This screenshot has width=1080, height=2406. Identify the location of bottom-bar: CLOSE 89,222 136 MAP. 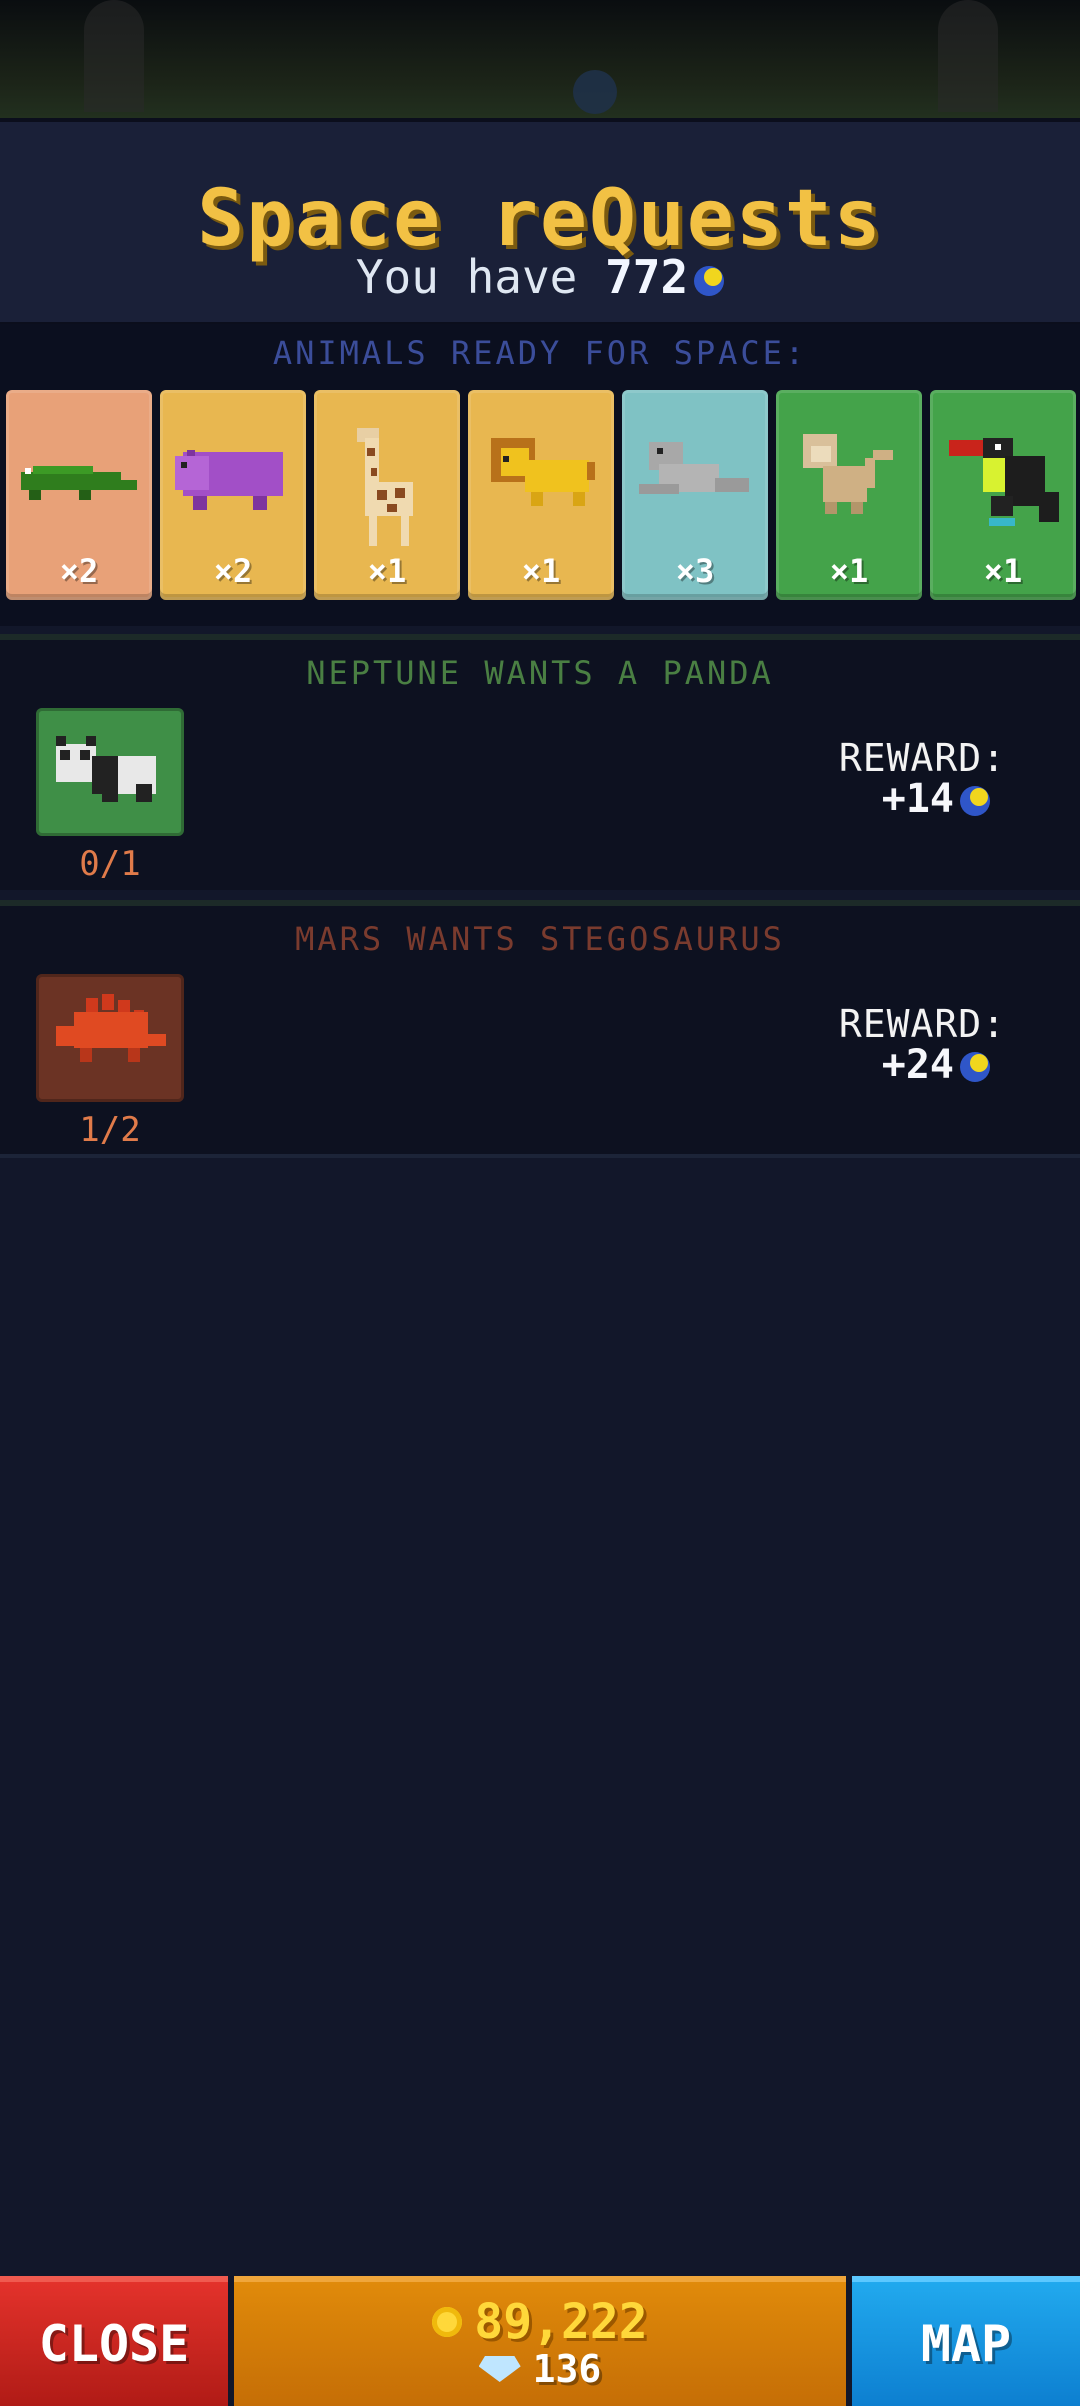
(540, 2341).